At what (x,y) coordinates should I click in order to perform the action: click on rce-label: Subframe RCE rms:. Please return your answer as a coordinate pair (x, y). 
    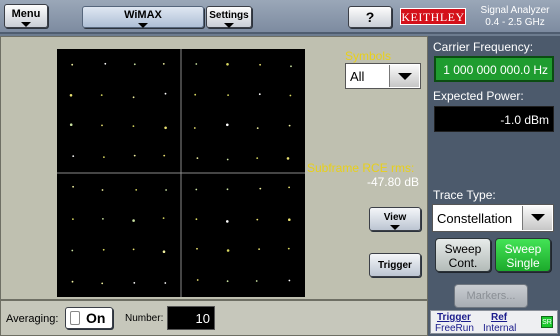
    Looking at the image, I should click on (361, 168).